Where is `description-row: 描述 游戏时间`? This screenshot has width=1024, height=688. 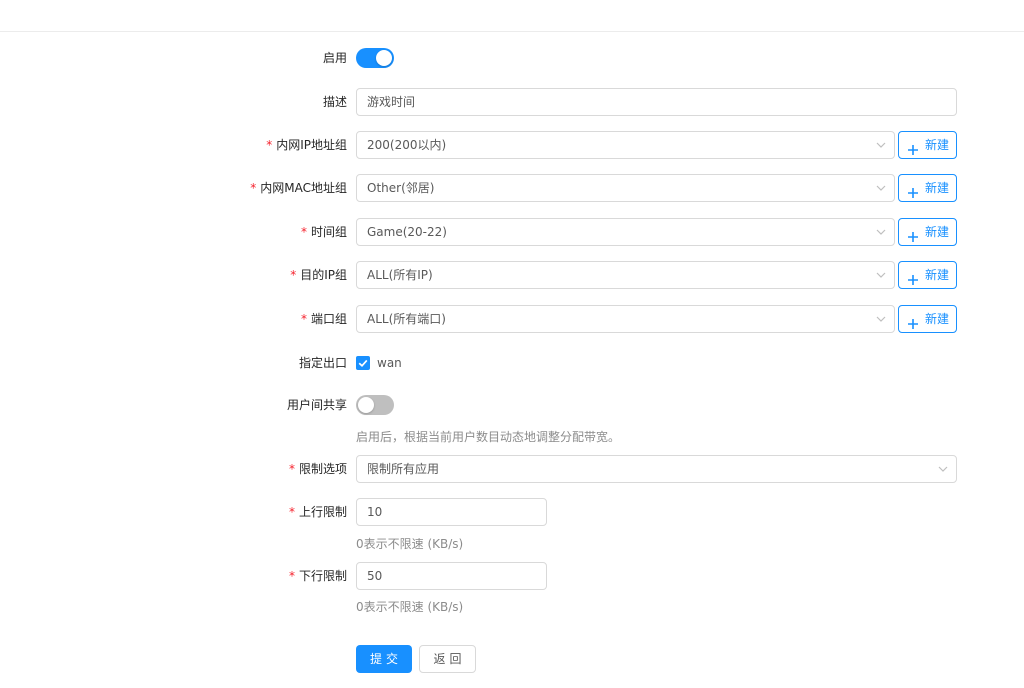 description-row: 描述 游戏时间 is located at coordinates (512, 102).